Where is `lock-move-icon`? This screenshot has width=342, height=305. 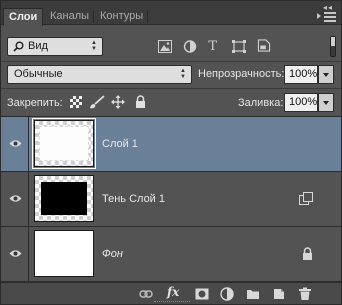 lock-move-icon is located at coordinates (118, 102).